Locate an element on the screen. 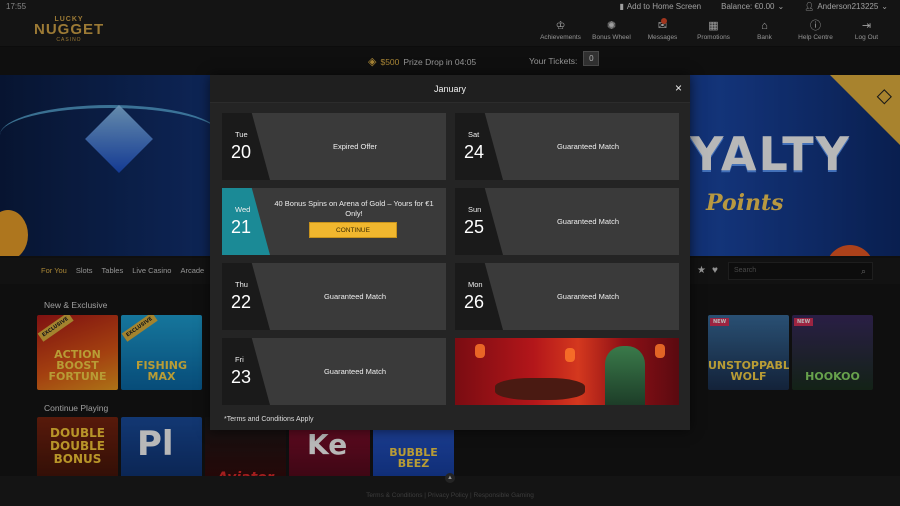 This screenshot has height=506, width=900. character-figure is located at coordinates (625, 375).